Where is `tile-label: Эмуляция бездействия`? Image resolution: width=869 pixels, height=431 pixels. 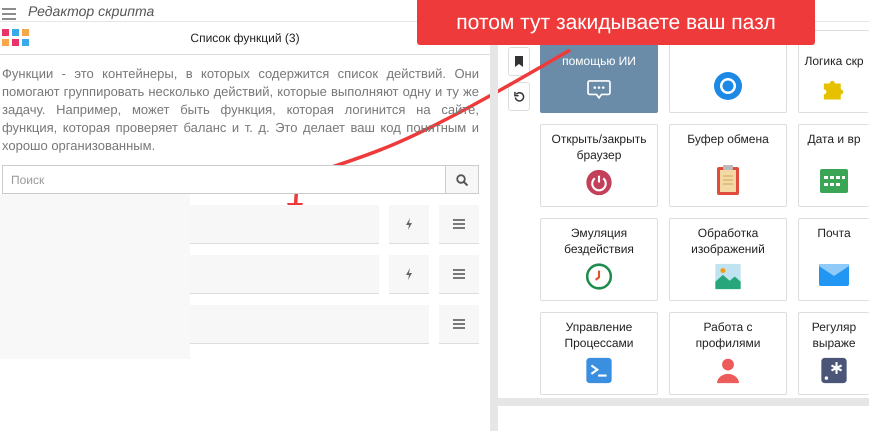
tile-label: Эмуляция бездействия is located at coordinates (599, 241).